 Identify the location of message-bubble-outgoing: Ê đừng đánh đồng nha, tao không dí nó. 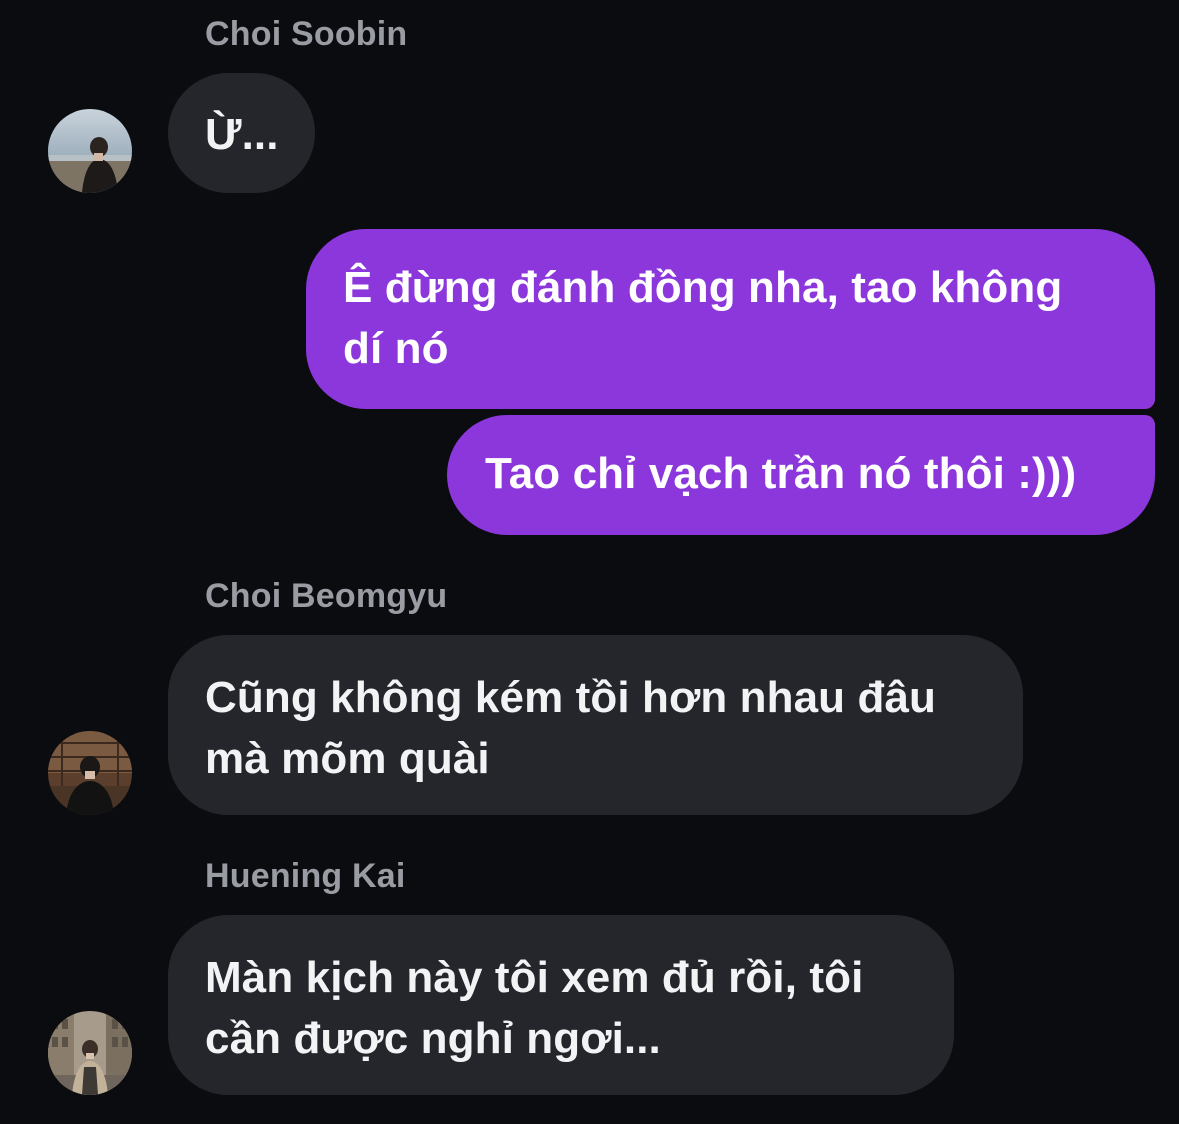
(730, 319).